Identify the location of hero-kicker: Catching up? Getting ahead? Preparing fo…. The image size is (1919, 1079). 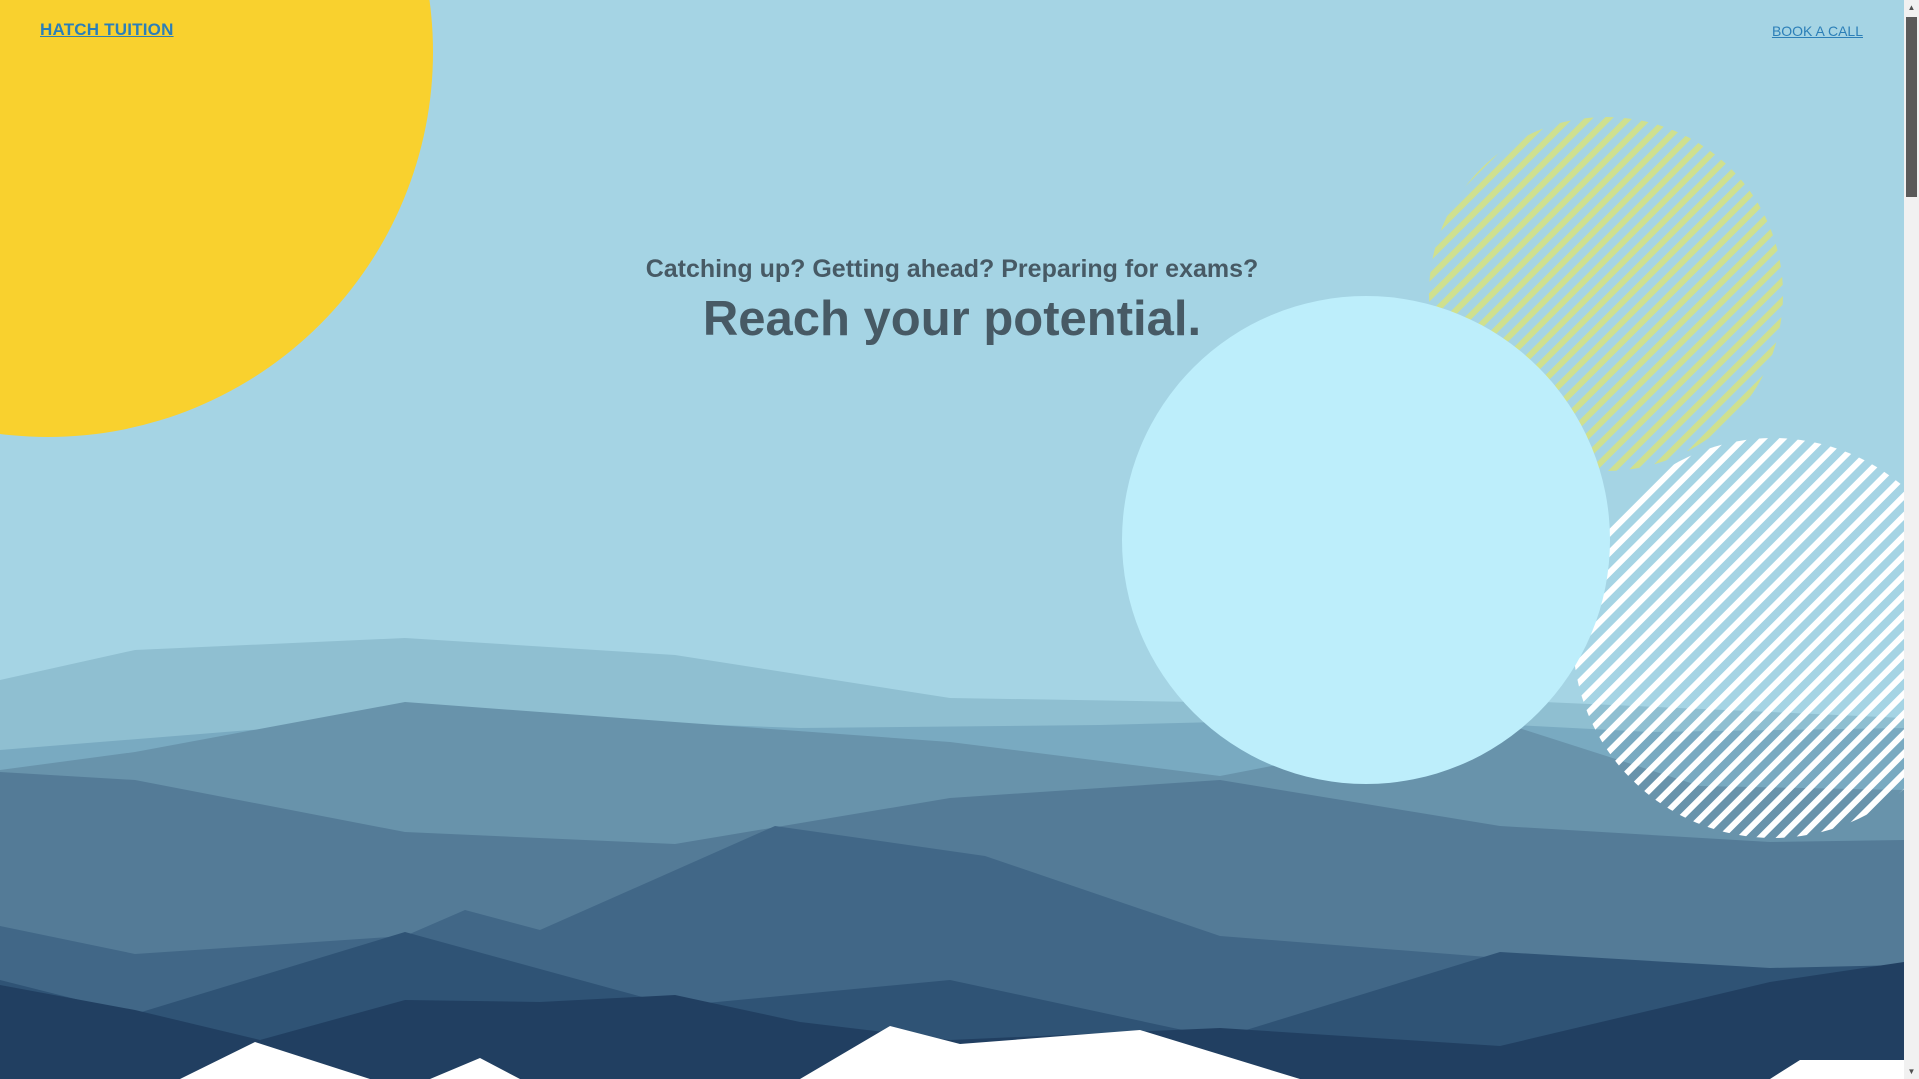
(952, 269).